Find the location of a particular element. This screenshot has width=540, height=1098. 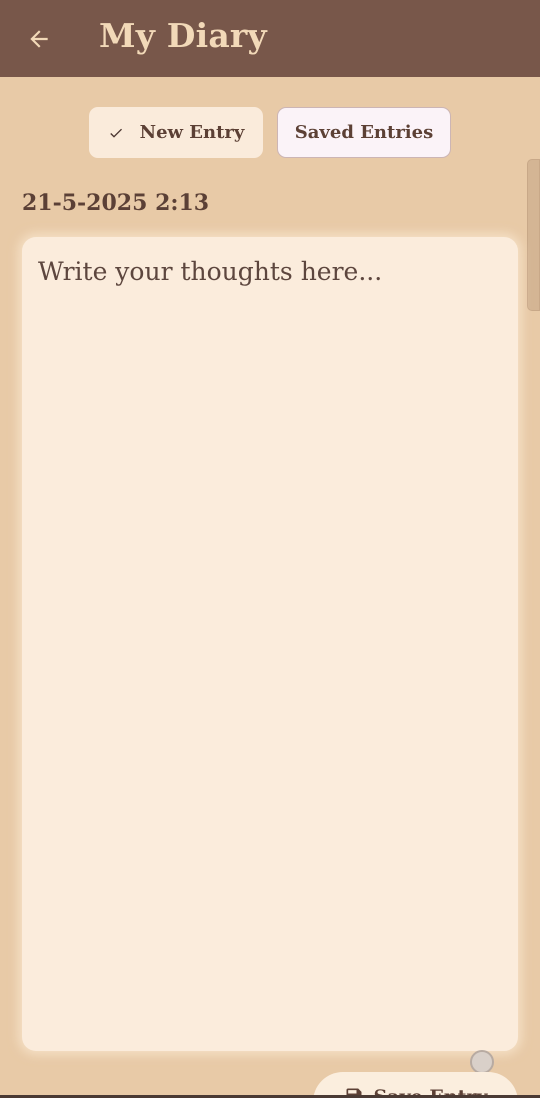

segmented-tabs: New Entry Saved Entries is located at coordinates (270, 132).